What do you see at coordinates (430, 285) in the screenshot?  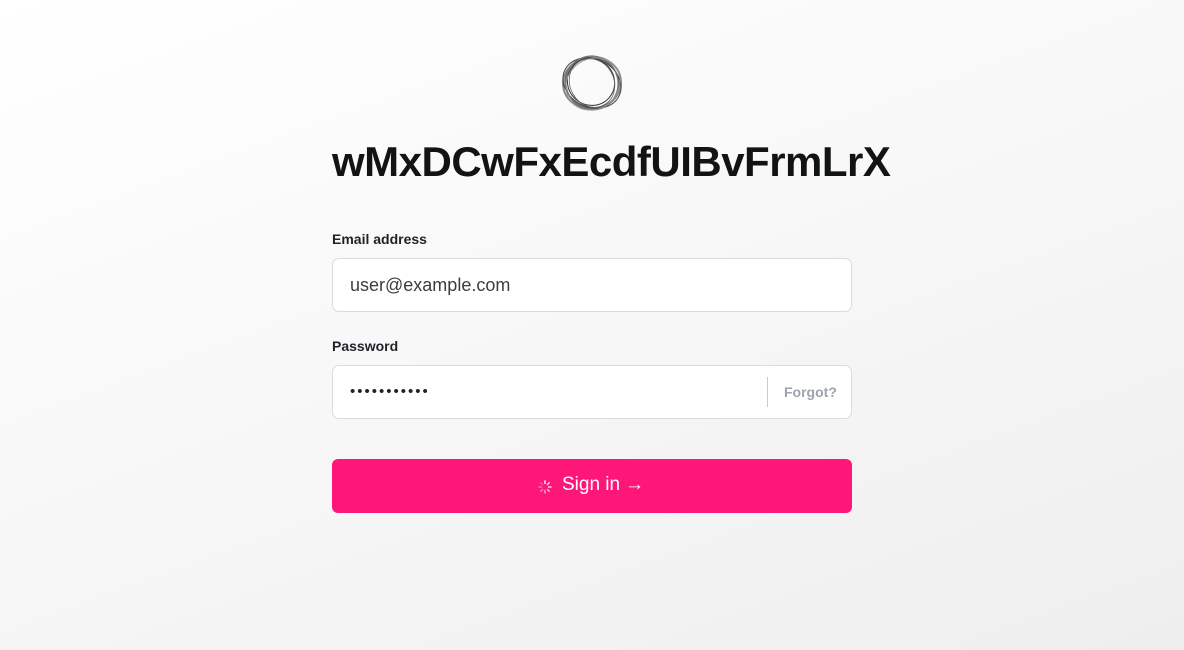 I see `email-value: user@example.com` at bounding box center [430, 285].